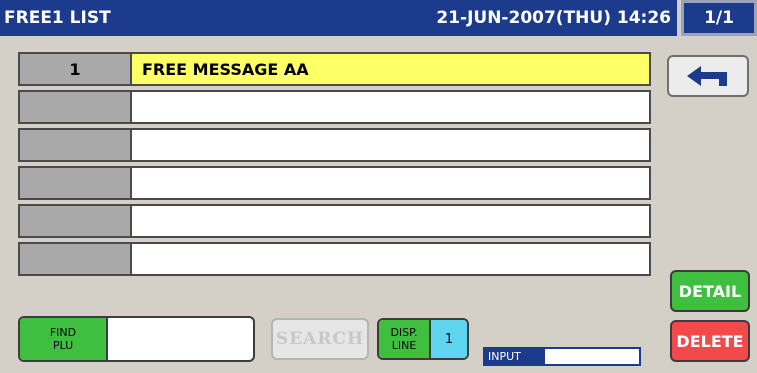 The height and width of the screenshot is (373, 757). I want to click on input-indicator: INPUT, so click(562, 356).